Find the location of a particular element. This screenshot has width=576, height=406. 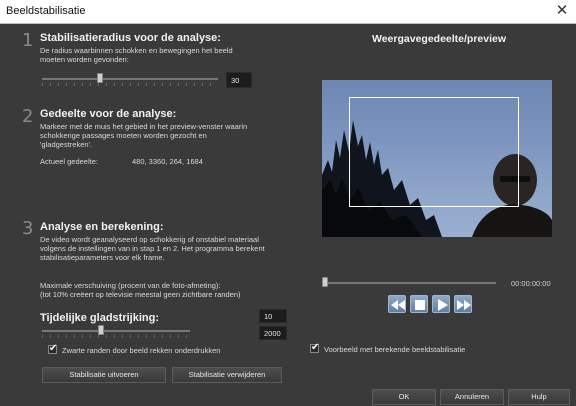

step-1-heading: Stabilisatieradius voor de analyse: is located at coordinates (130, 38).